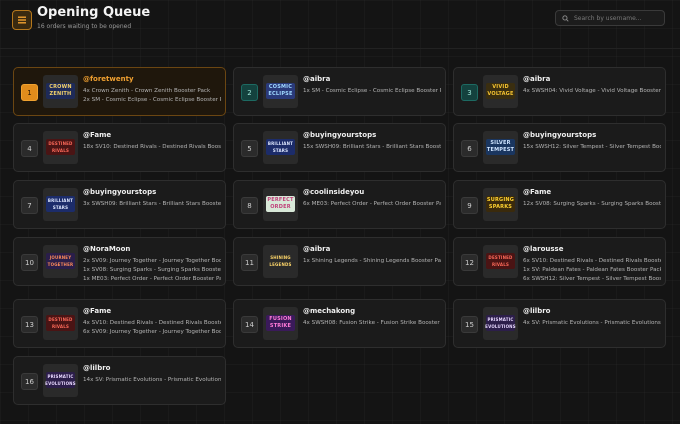 This screenshot has width=680, height=424. What do you see at coordinates (29, 92) in the screenshot?
I see `queue-position-badge: 1` at bounding box center [29, 92].